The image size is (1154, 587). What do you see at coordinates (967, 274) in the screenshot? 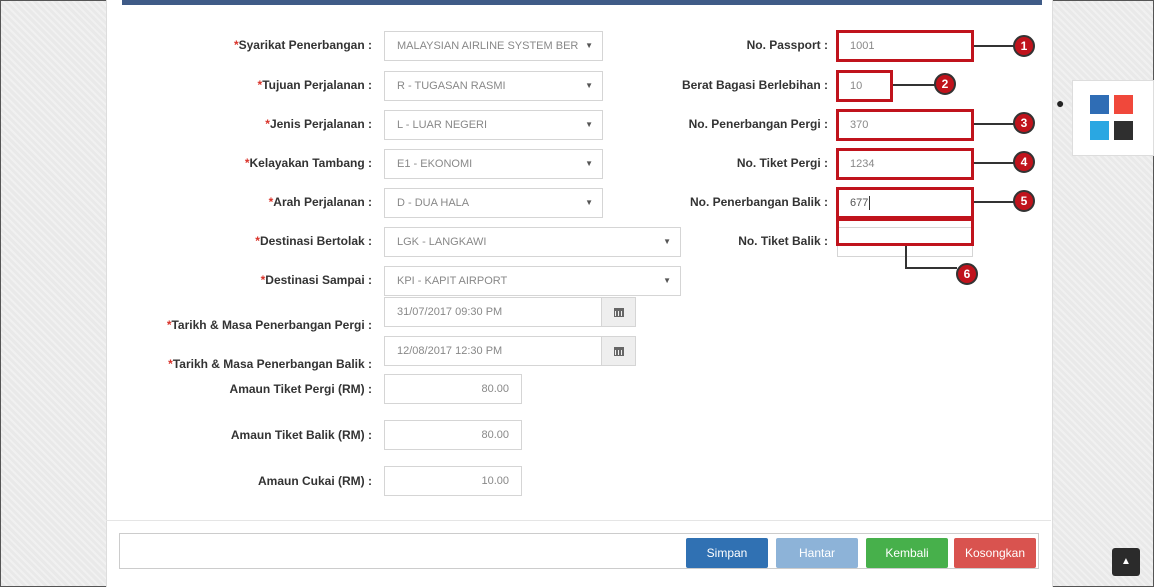
I see `callout-6: 6` at bounding box center [967, 274].